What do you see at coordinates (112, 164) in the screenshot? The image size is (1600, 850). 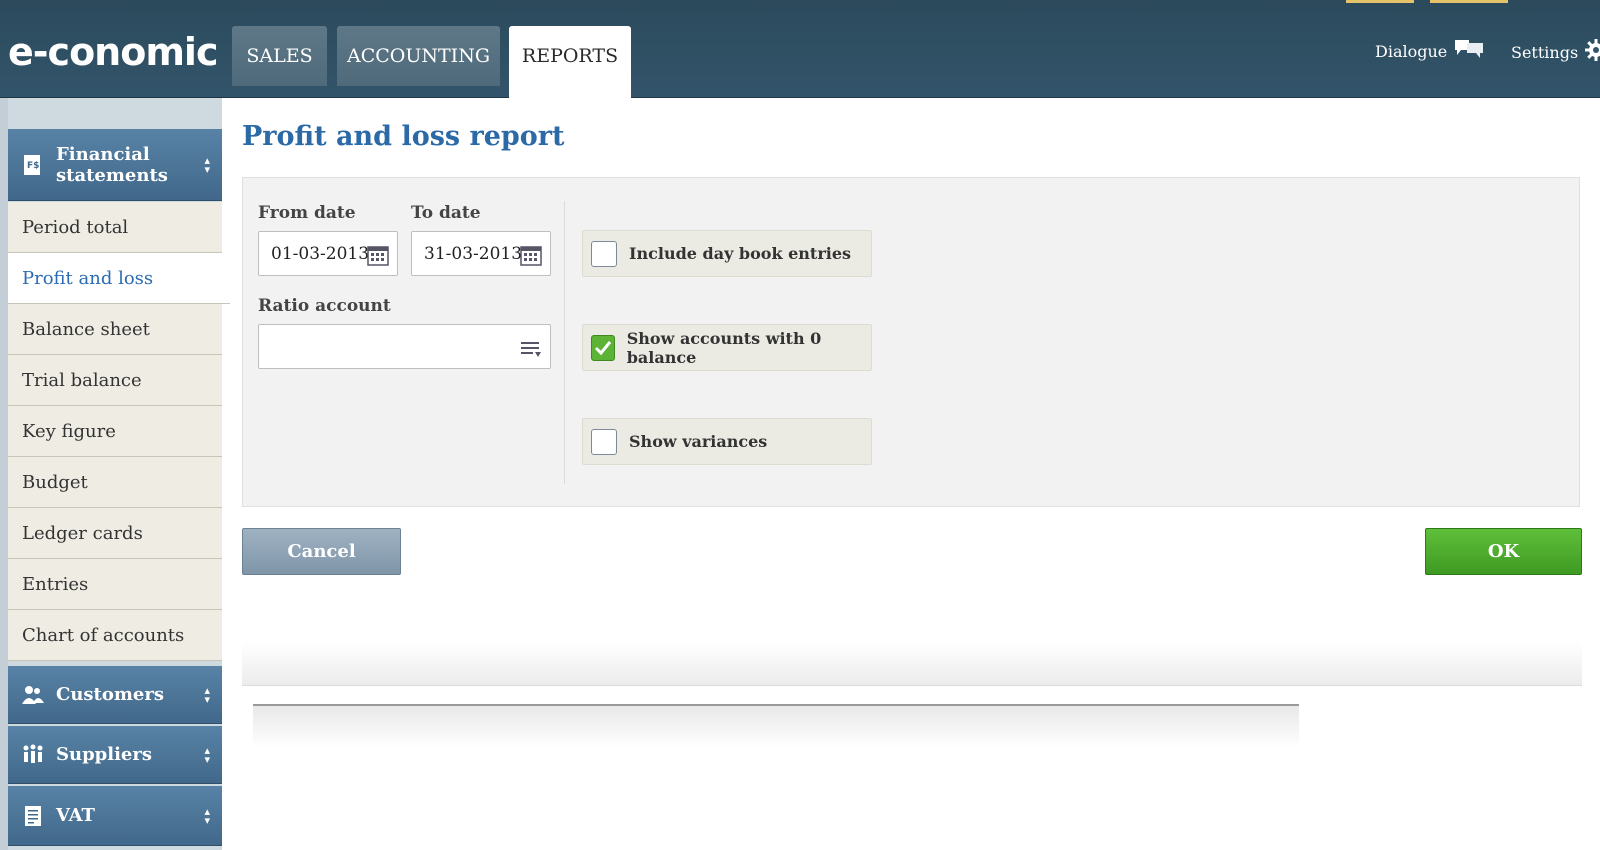 I see `sidebar-section-label: Financial statements` at bounding box center [112, 164].